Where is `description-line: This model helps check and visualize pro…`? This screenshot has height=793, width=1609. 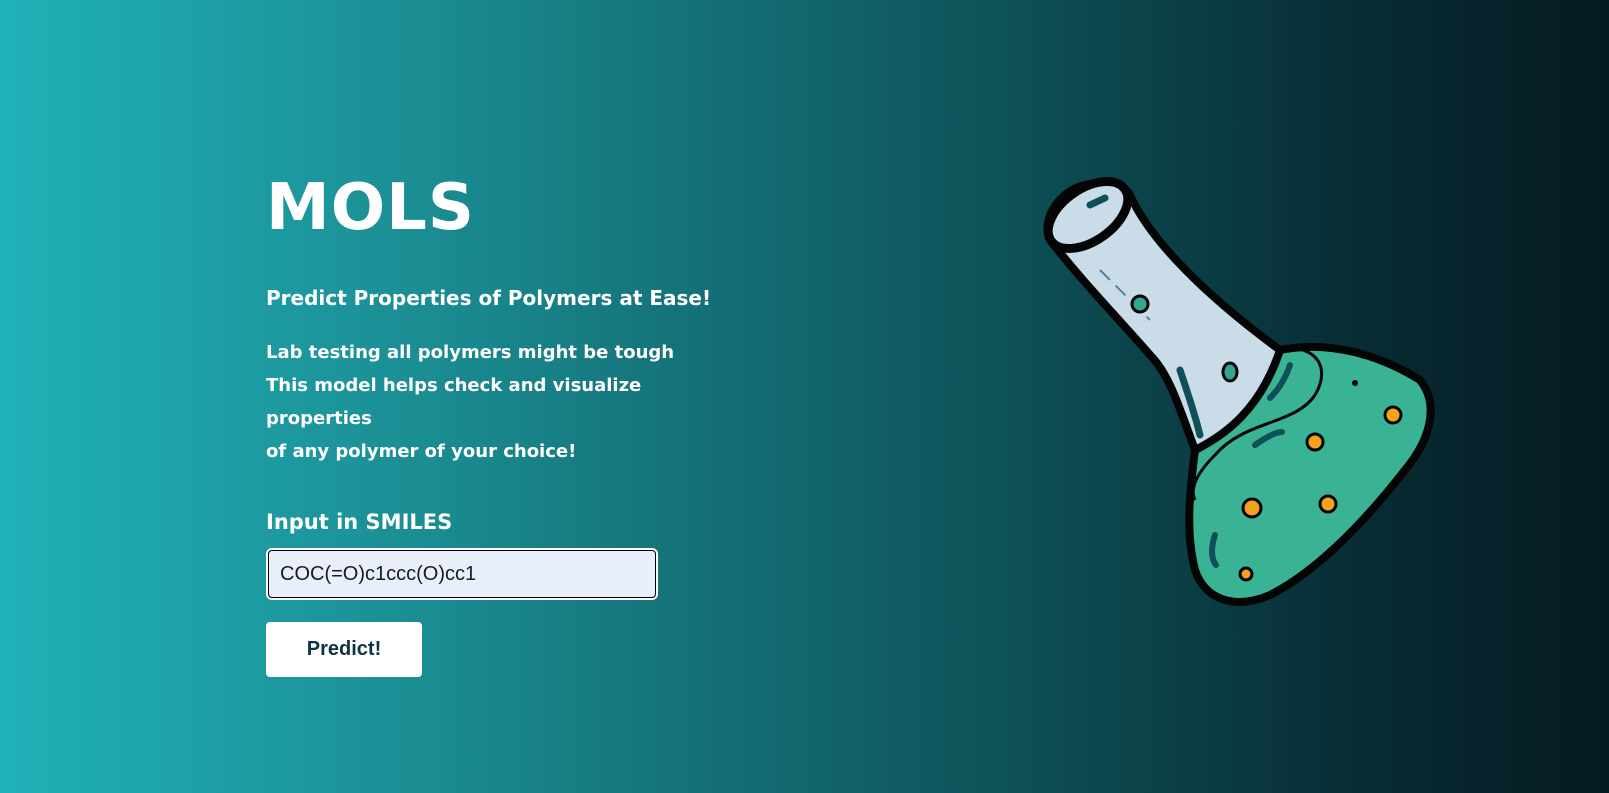 description-line: This model helps check and visualize pro… is located at coordinates (454, 402).